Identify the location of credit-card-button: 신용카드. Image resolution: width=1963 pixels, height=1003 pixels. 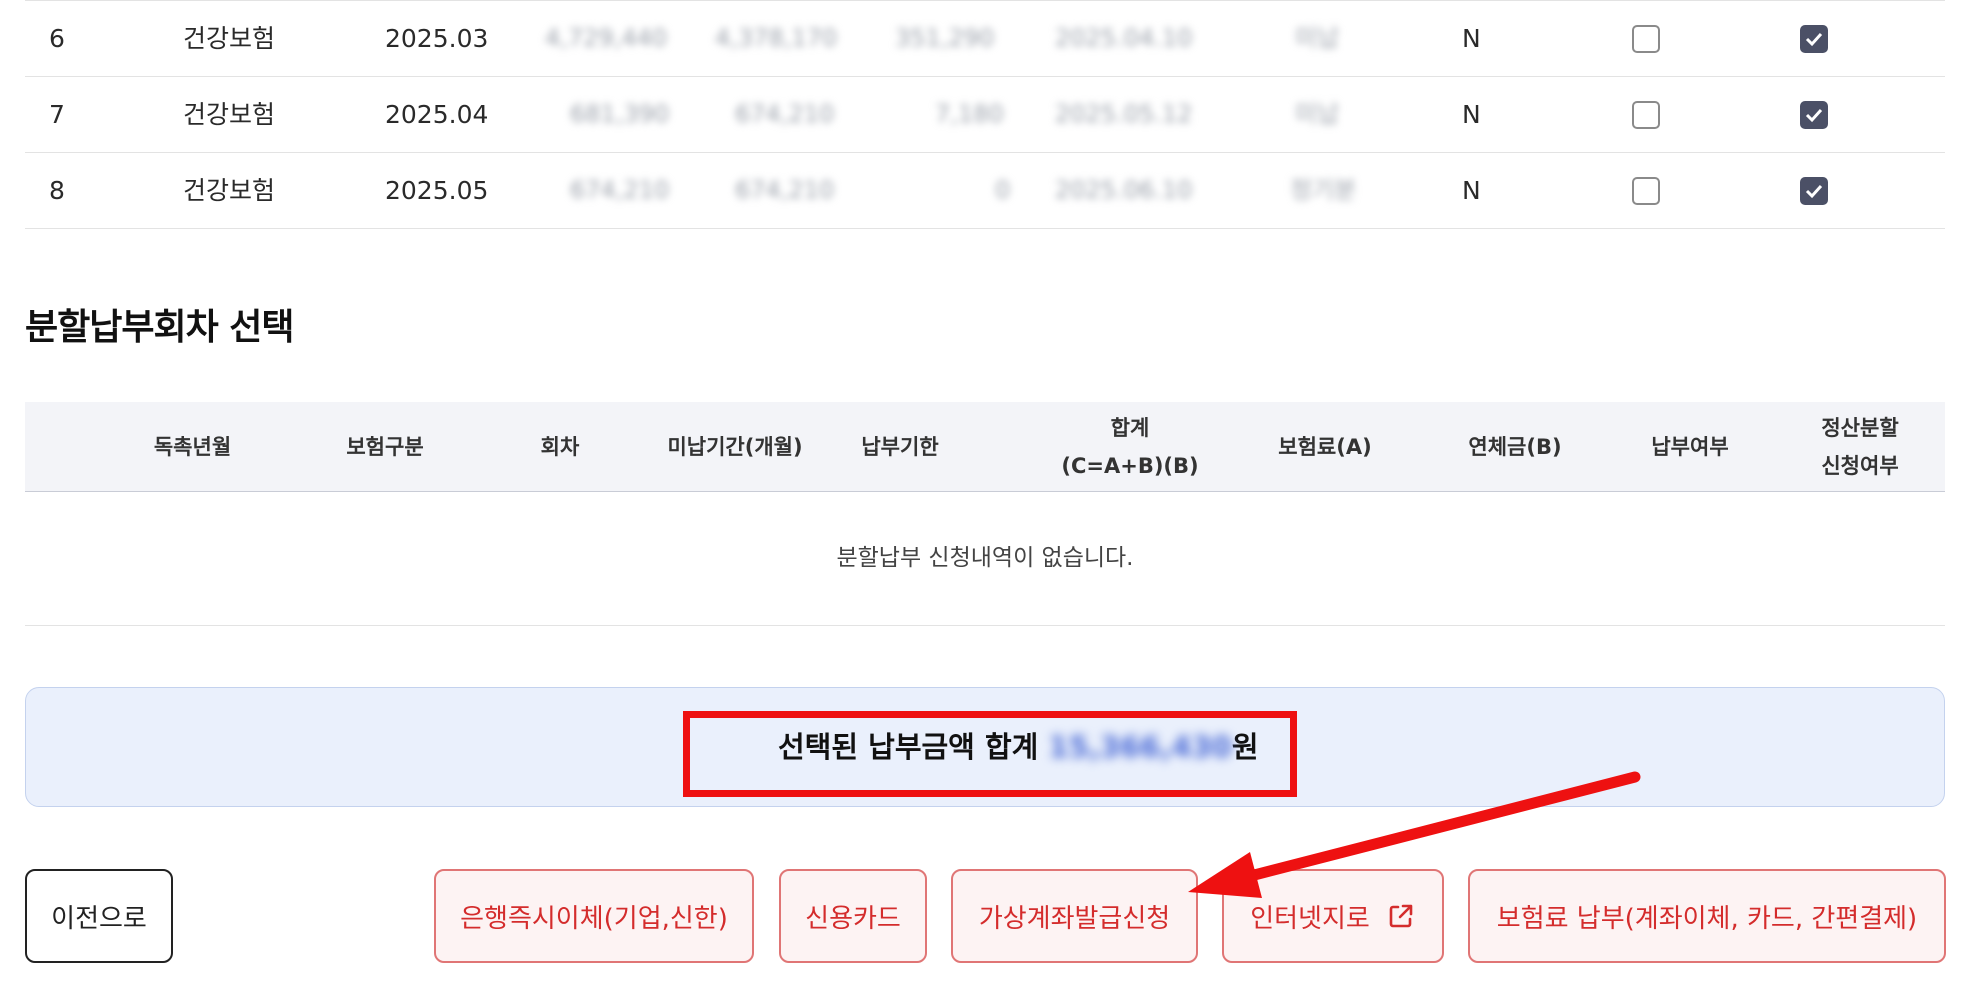
(853, 916).